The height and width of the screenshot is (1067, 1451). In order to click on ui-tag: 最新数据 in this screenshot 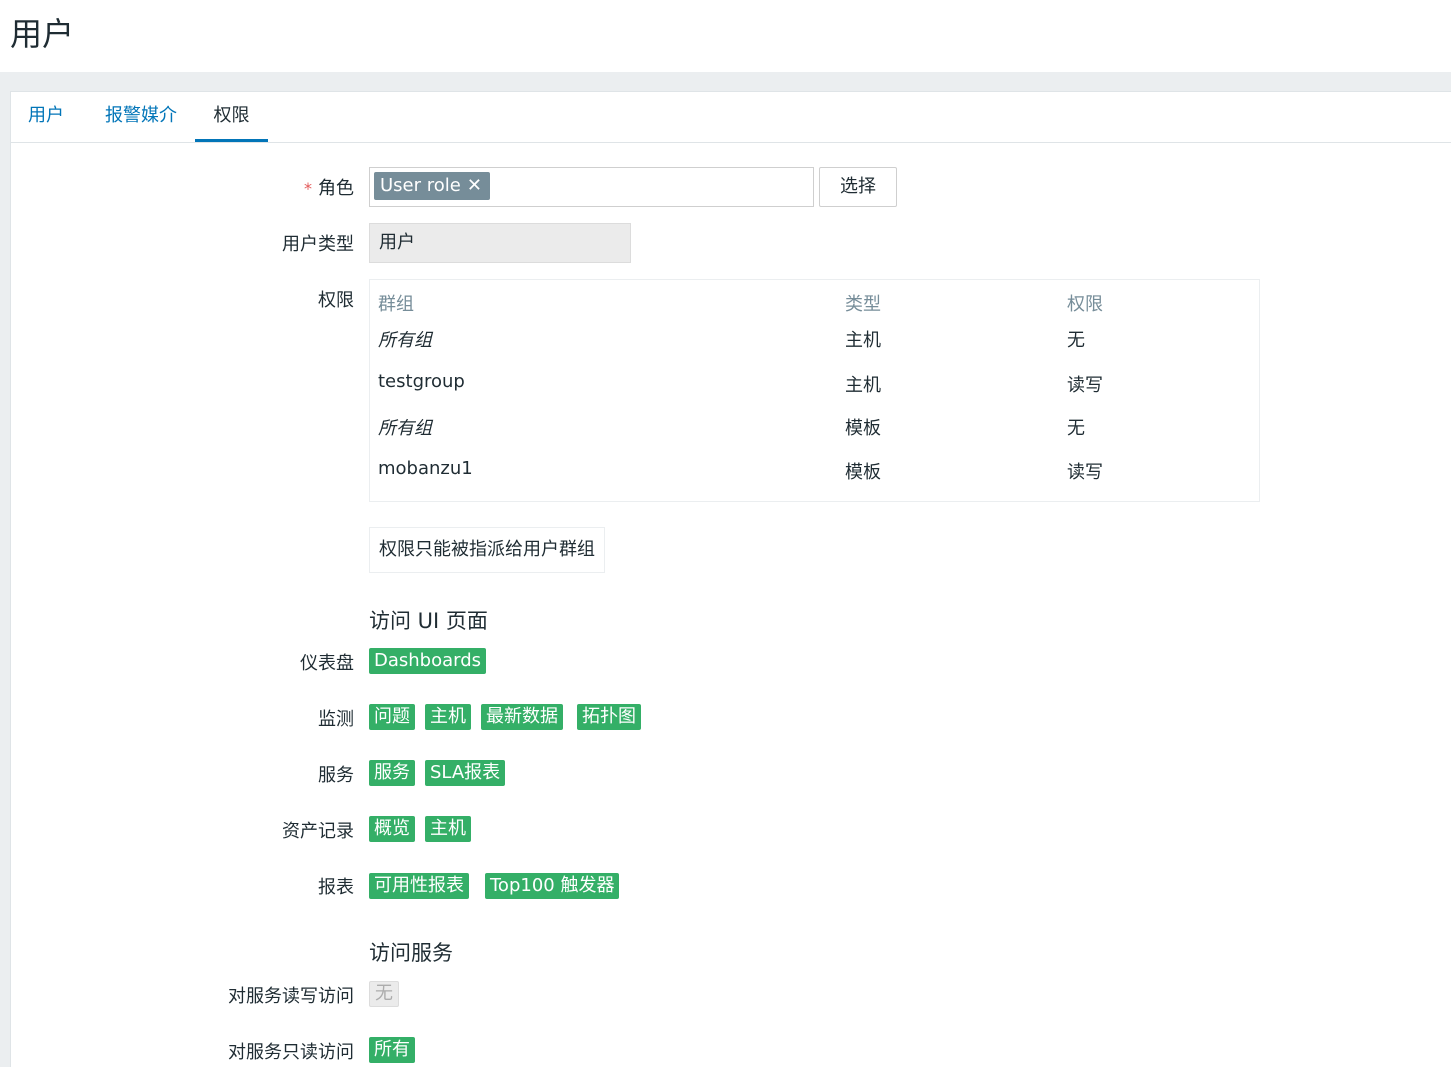, I will do `click(522, 717)`.